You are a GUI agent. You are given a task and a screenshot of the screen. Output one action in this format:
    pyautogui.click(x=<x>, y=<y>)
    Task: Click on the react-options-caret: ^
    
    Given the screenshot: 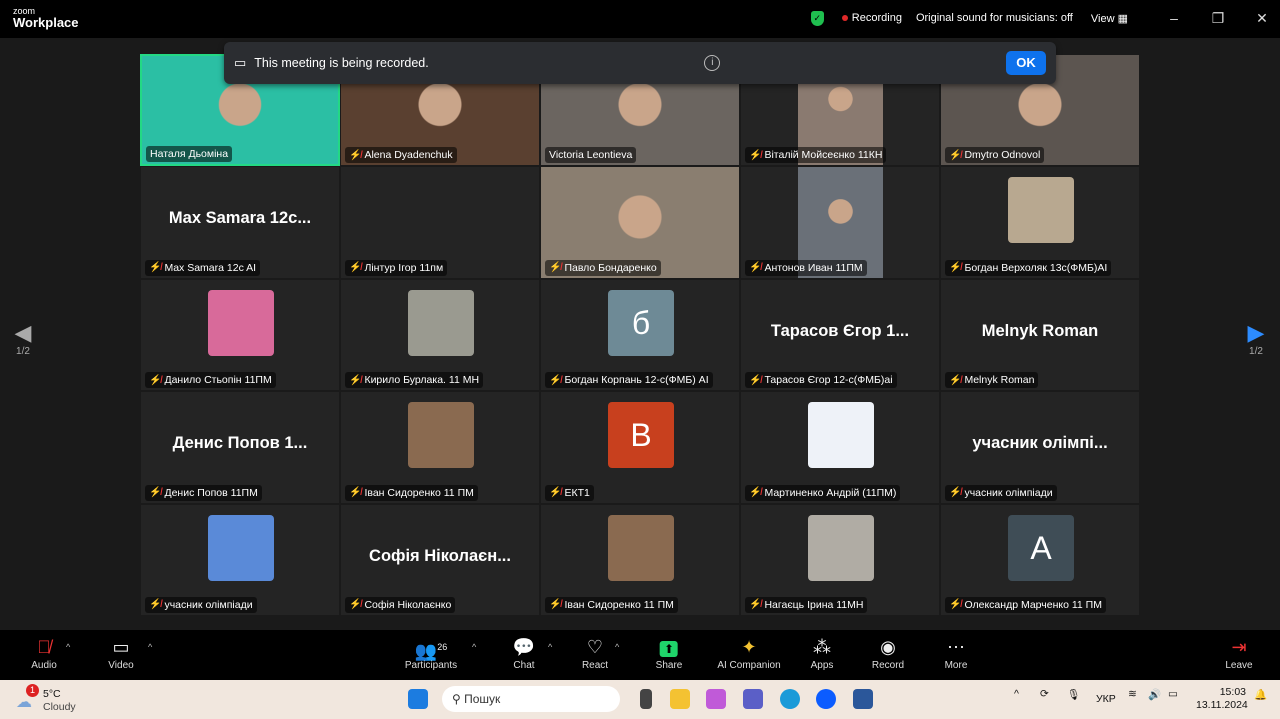 What is the action you would take?
    pyautogui.click(x=617, y=647)
    